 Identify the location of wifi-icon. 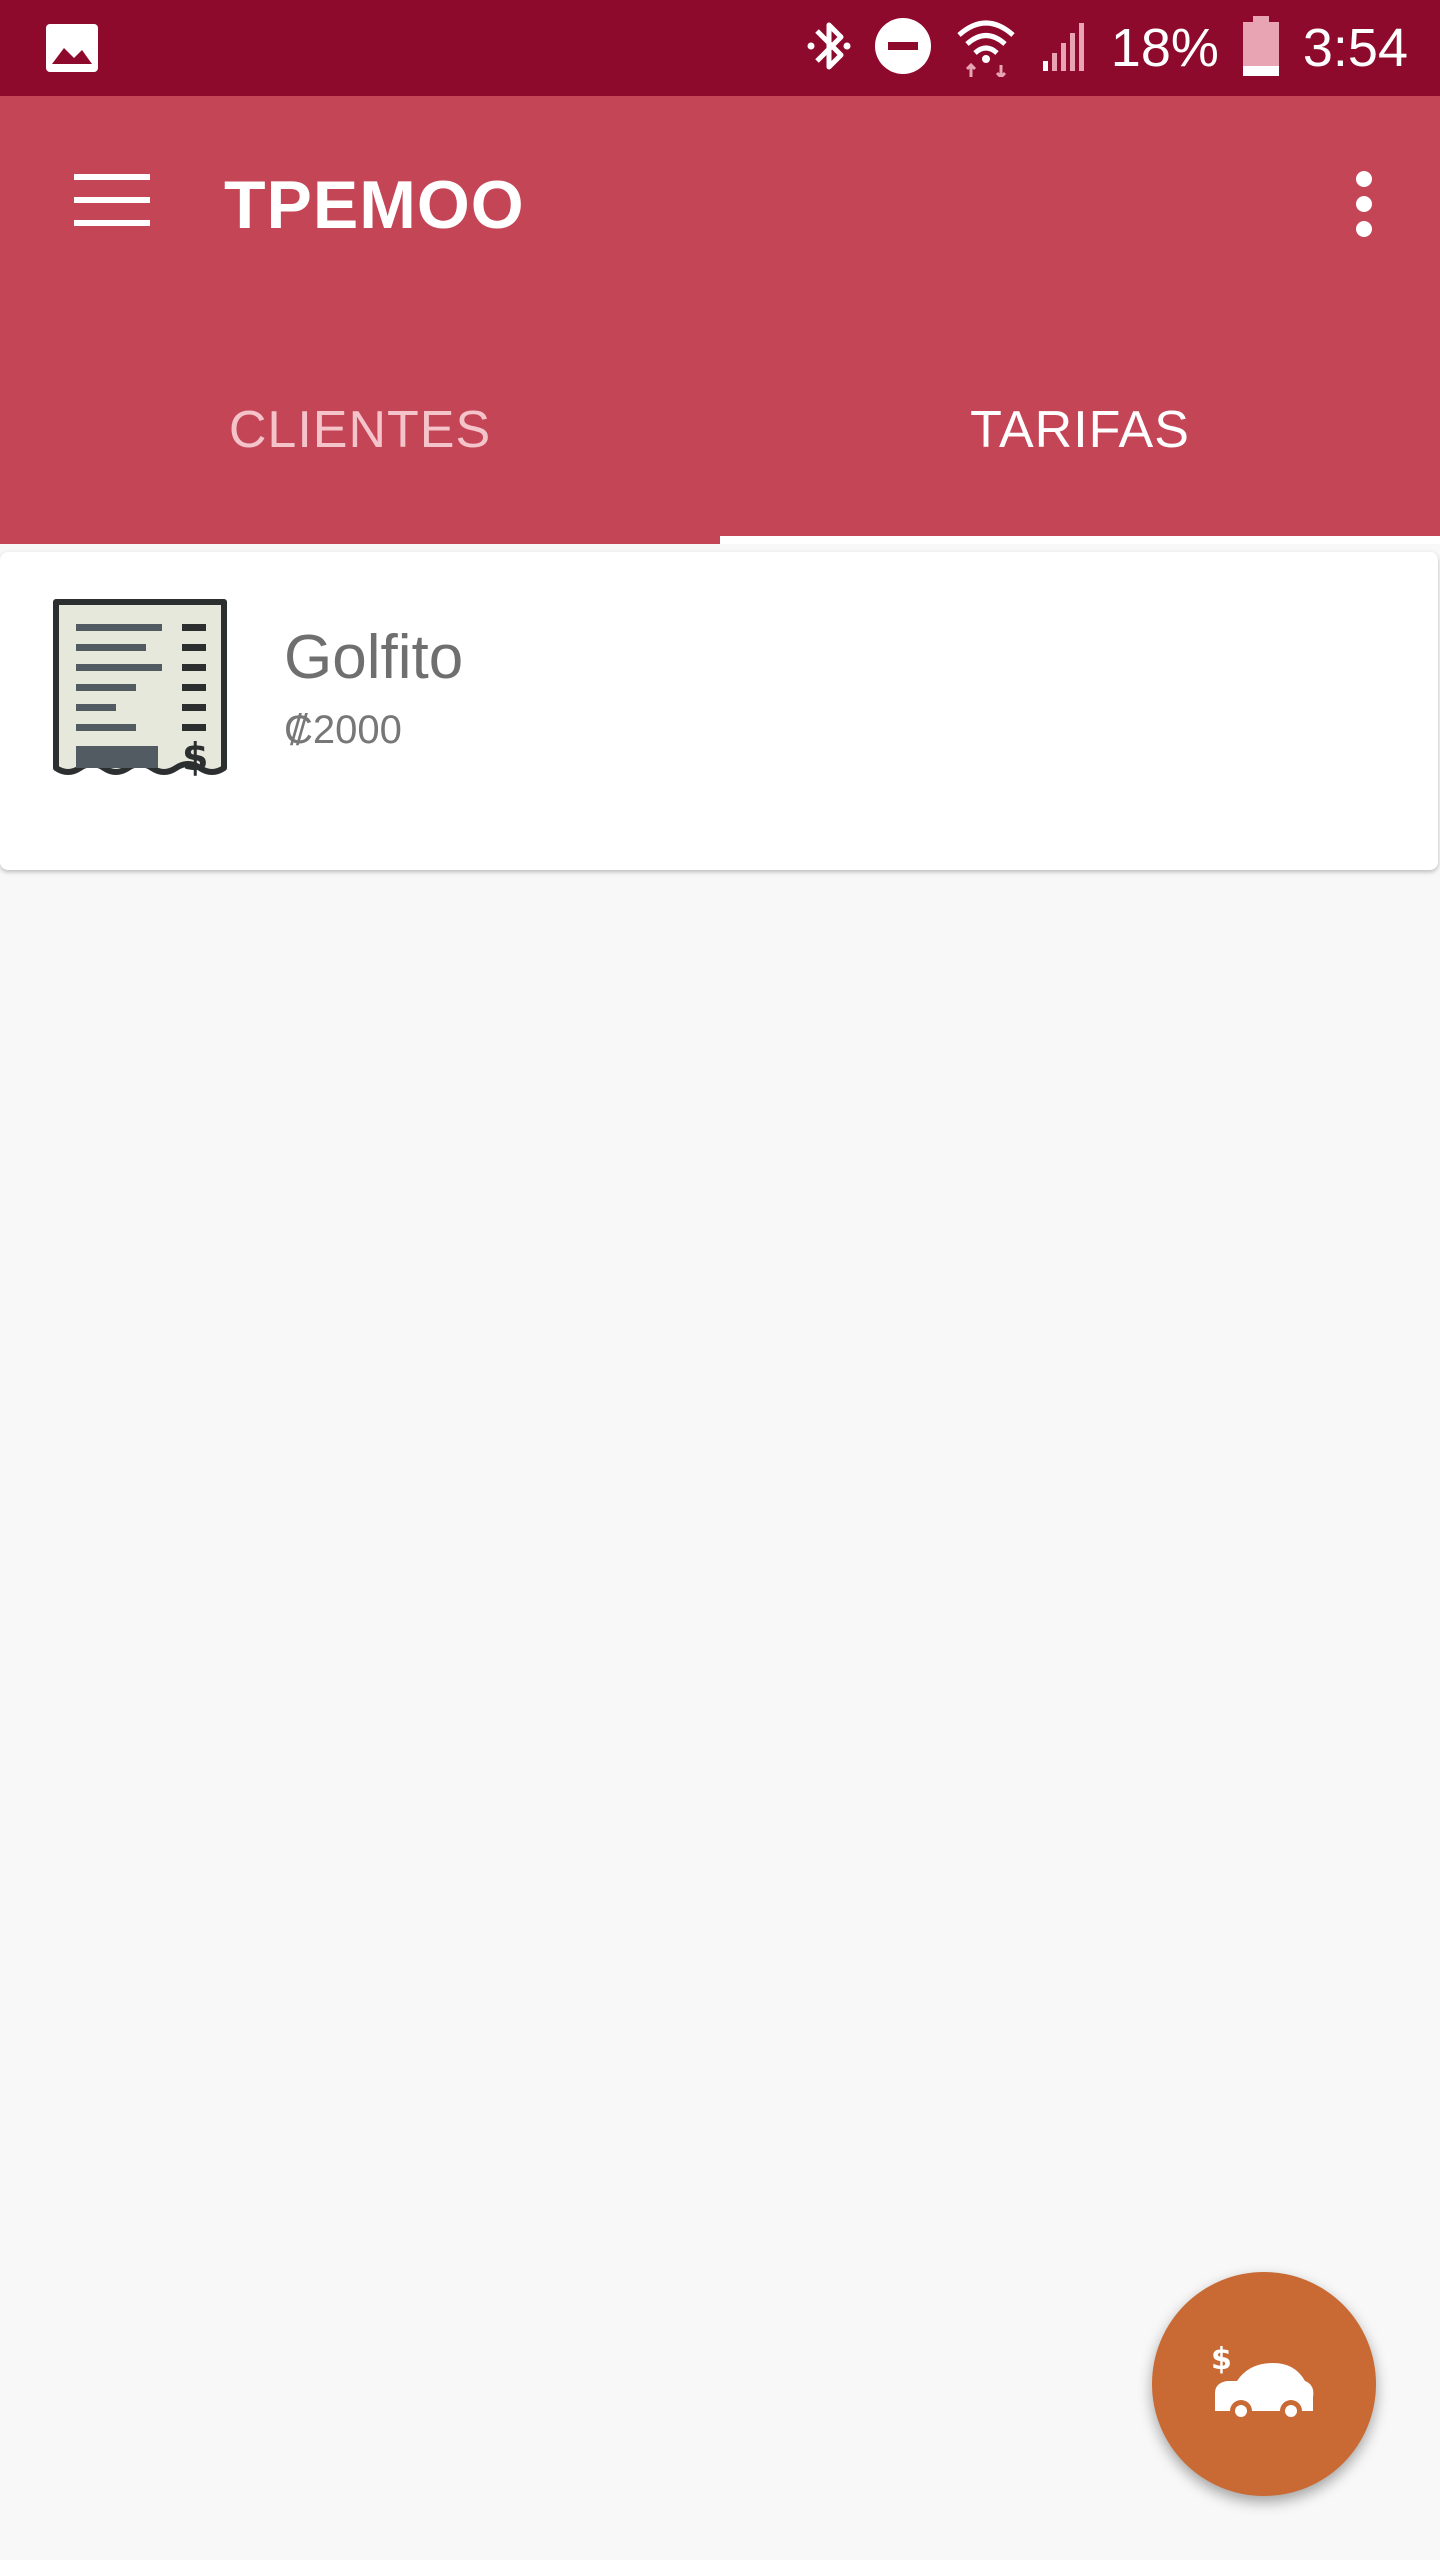
(986, 48).